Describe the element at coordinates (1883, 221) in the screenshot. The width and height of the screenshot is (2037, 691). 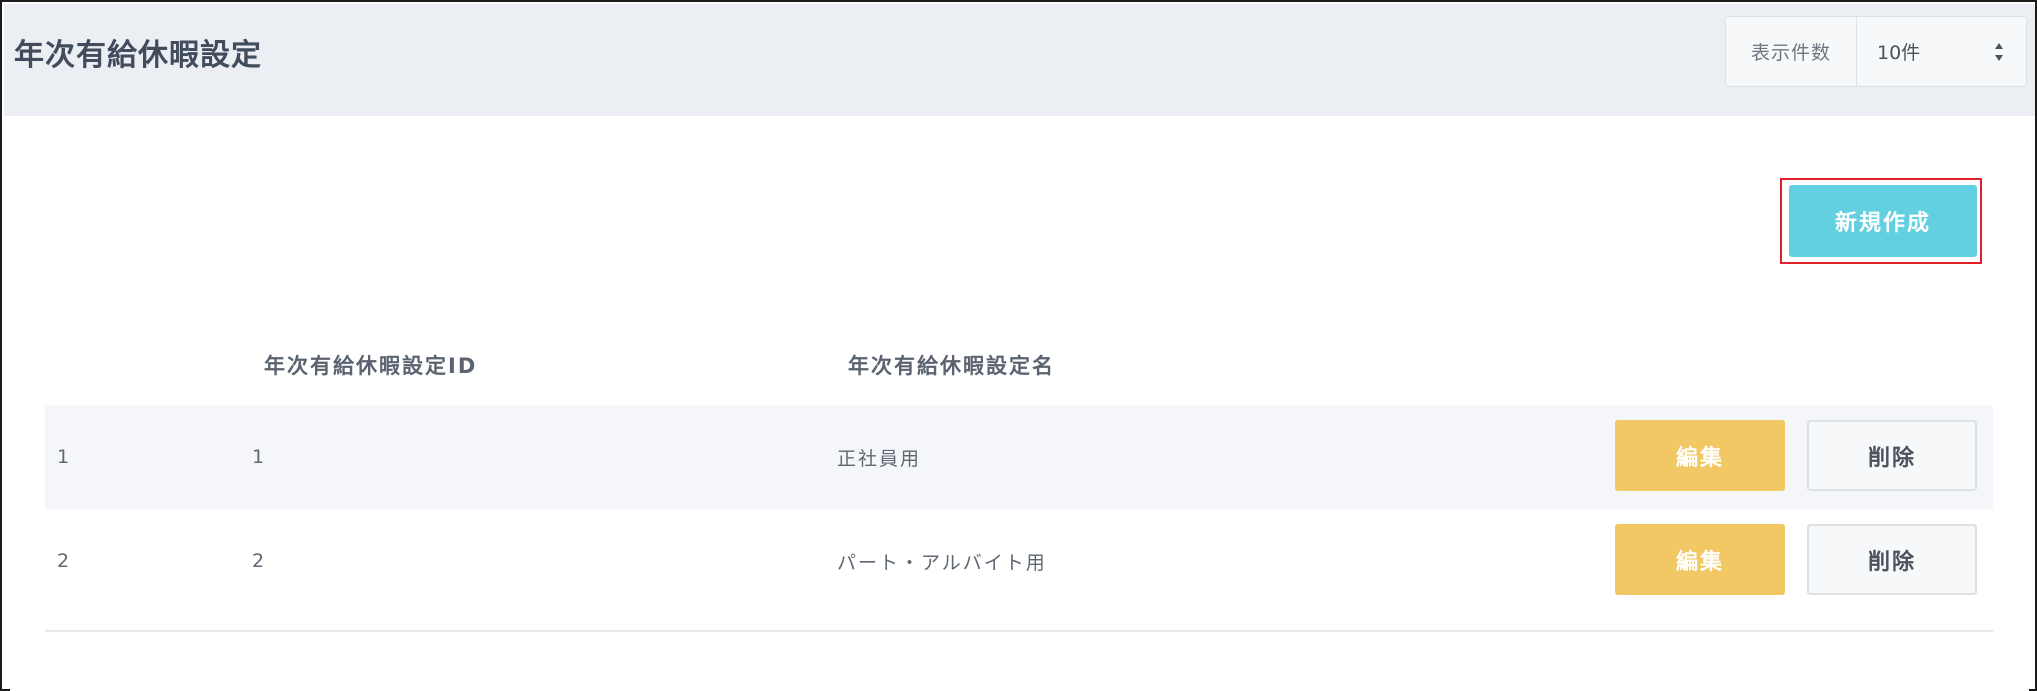
I see `new-create-button: 新規作成` at that location.